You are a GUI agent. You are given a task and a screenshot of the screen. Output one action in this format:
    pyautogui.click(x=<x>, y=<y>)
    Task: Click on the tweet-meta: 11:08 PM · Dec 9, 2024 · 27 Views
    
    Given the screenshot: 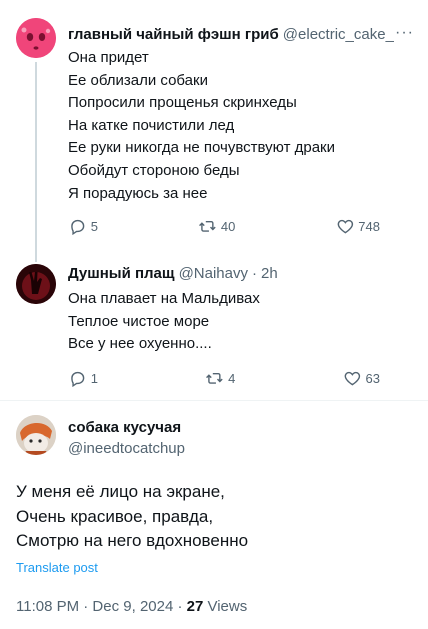 What is the action you would take?
    pyautogui.click(x=131, y=606)
    